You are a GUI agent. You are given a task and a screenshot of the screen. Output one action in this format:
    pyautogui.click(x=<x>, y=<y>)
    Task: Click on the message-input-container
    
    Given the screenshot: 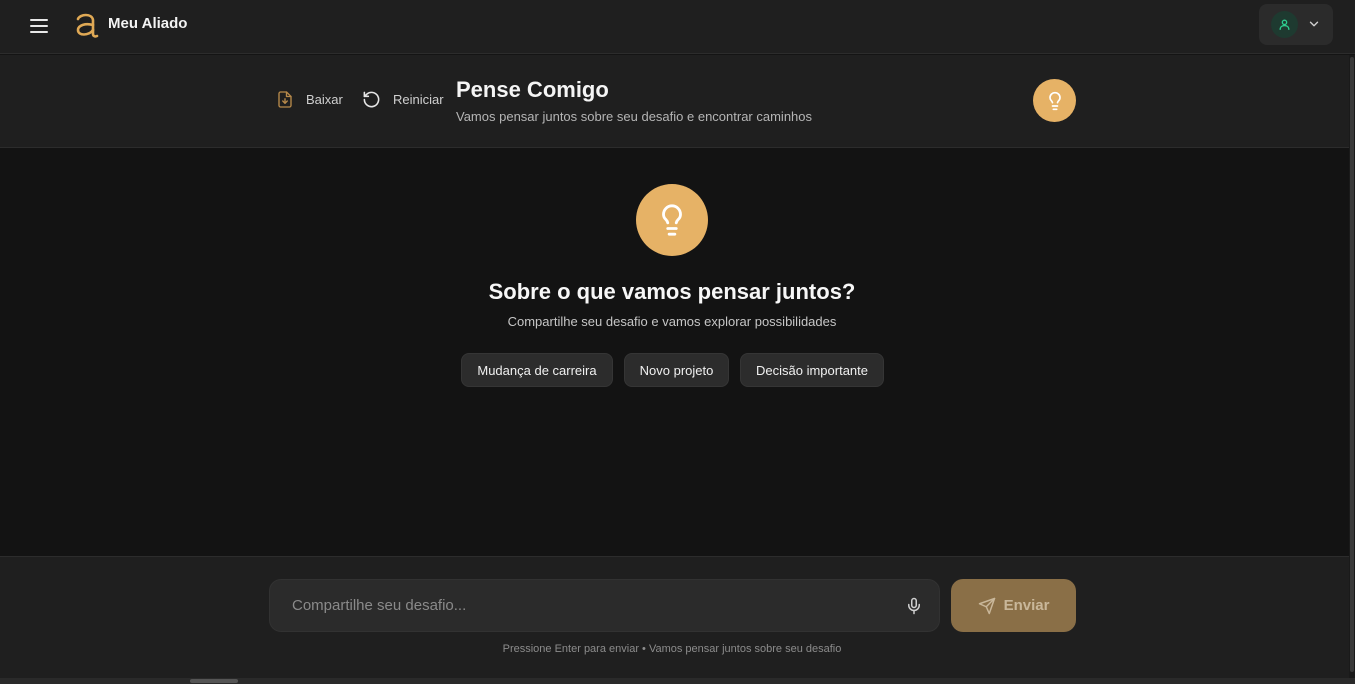 What is the action you would take?
    pyautogui.click(x=604, y=605)
    